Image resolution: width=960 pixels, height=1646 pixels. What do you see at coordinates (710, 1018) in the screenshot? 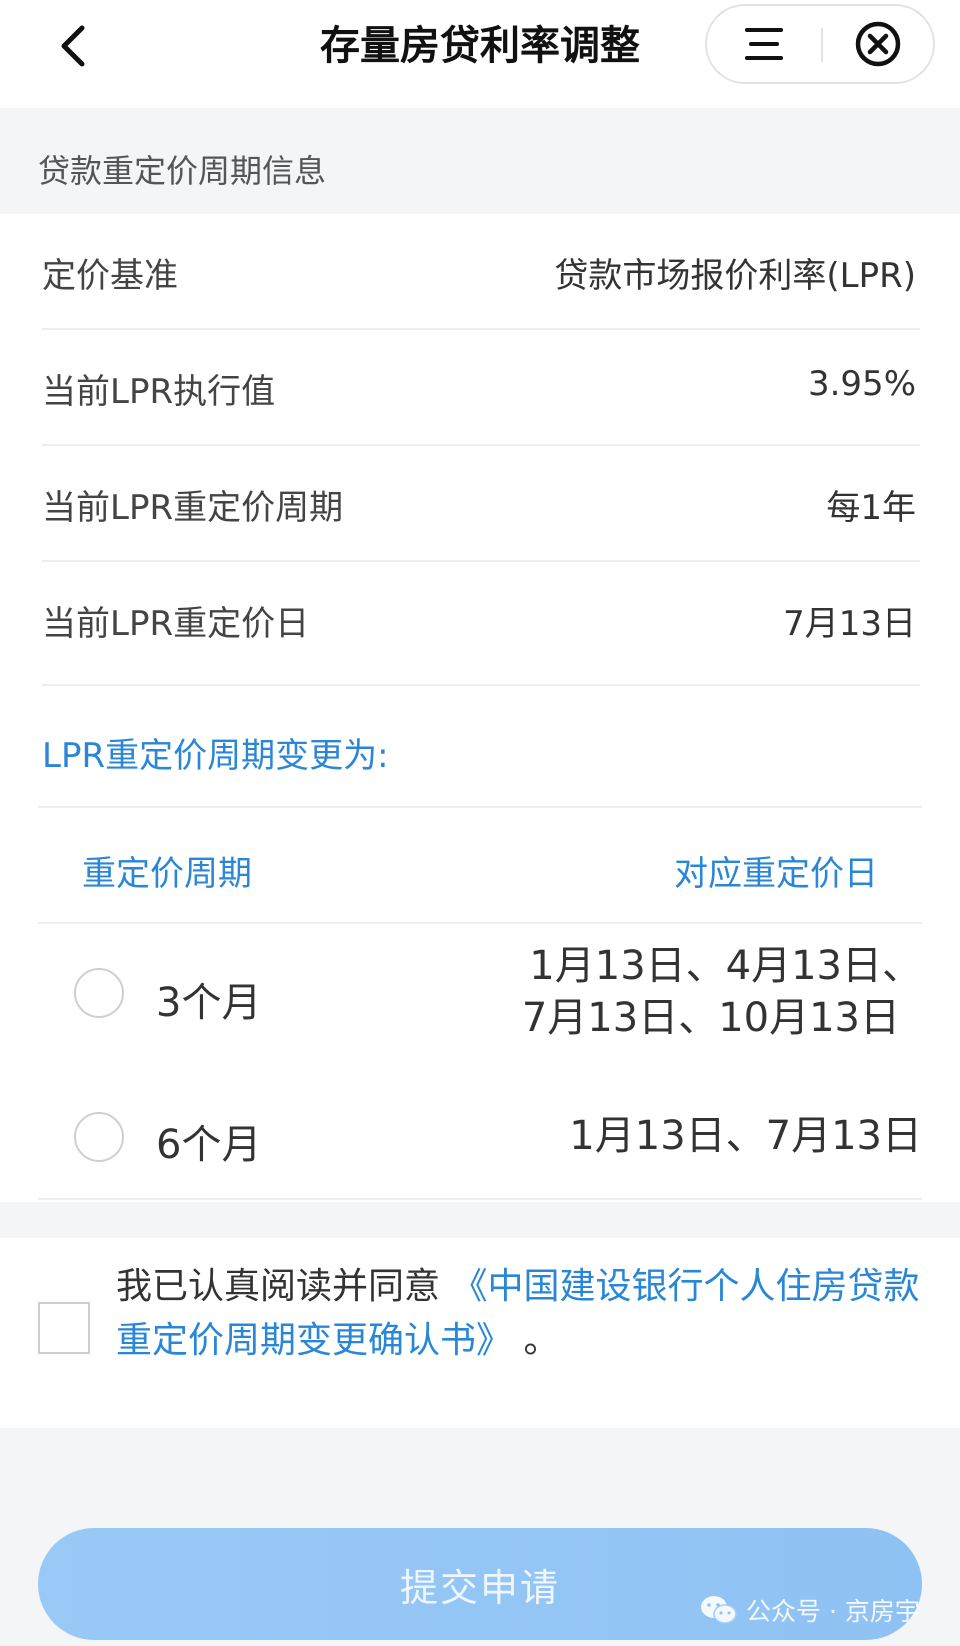
I see `option-dates-line: 7月13日、10月13日` at bounding box center [710, 1018].